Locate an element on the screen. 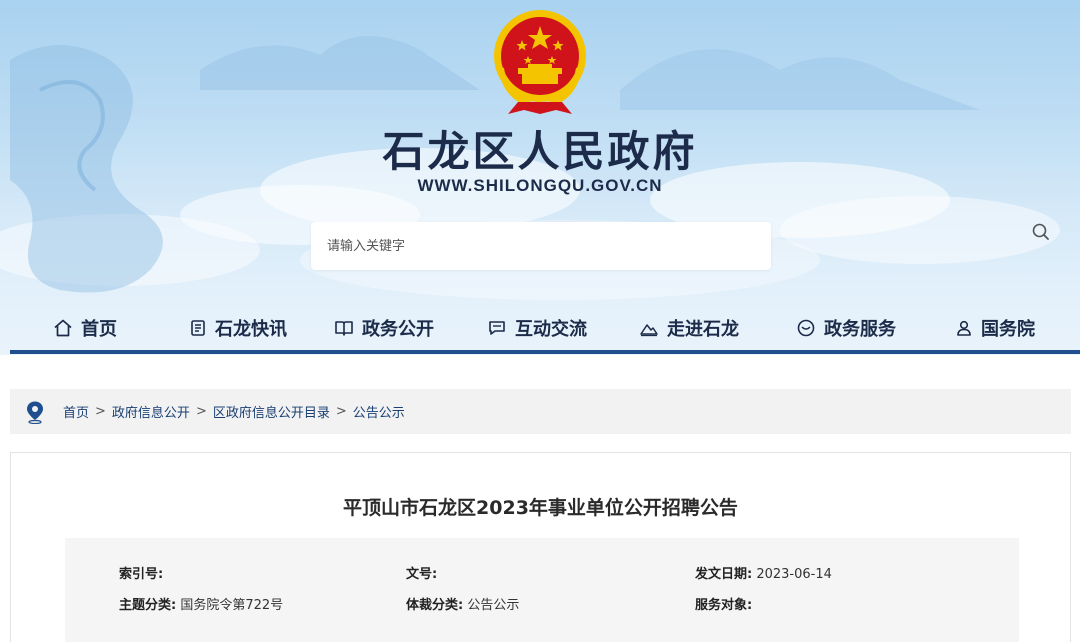  search-box is located at coordinates (680, 246).